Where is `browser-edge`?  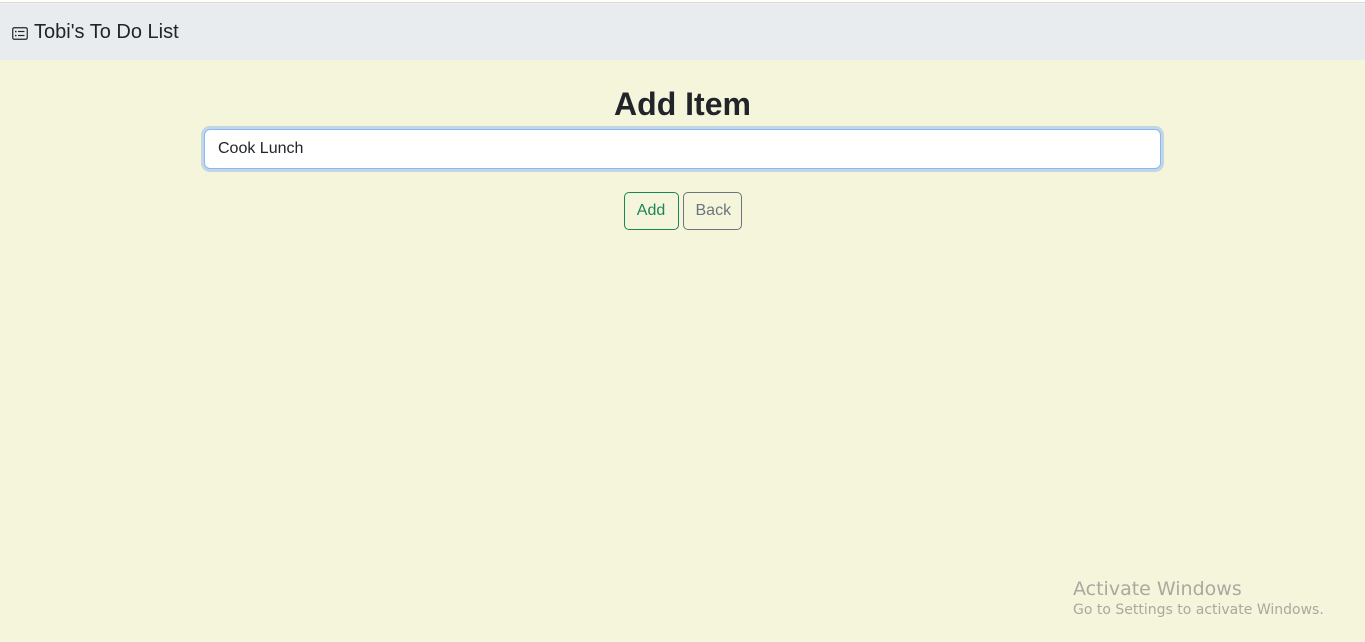
browser-edge is located at coordinates (682, 1).